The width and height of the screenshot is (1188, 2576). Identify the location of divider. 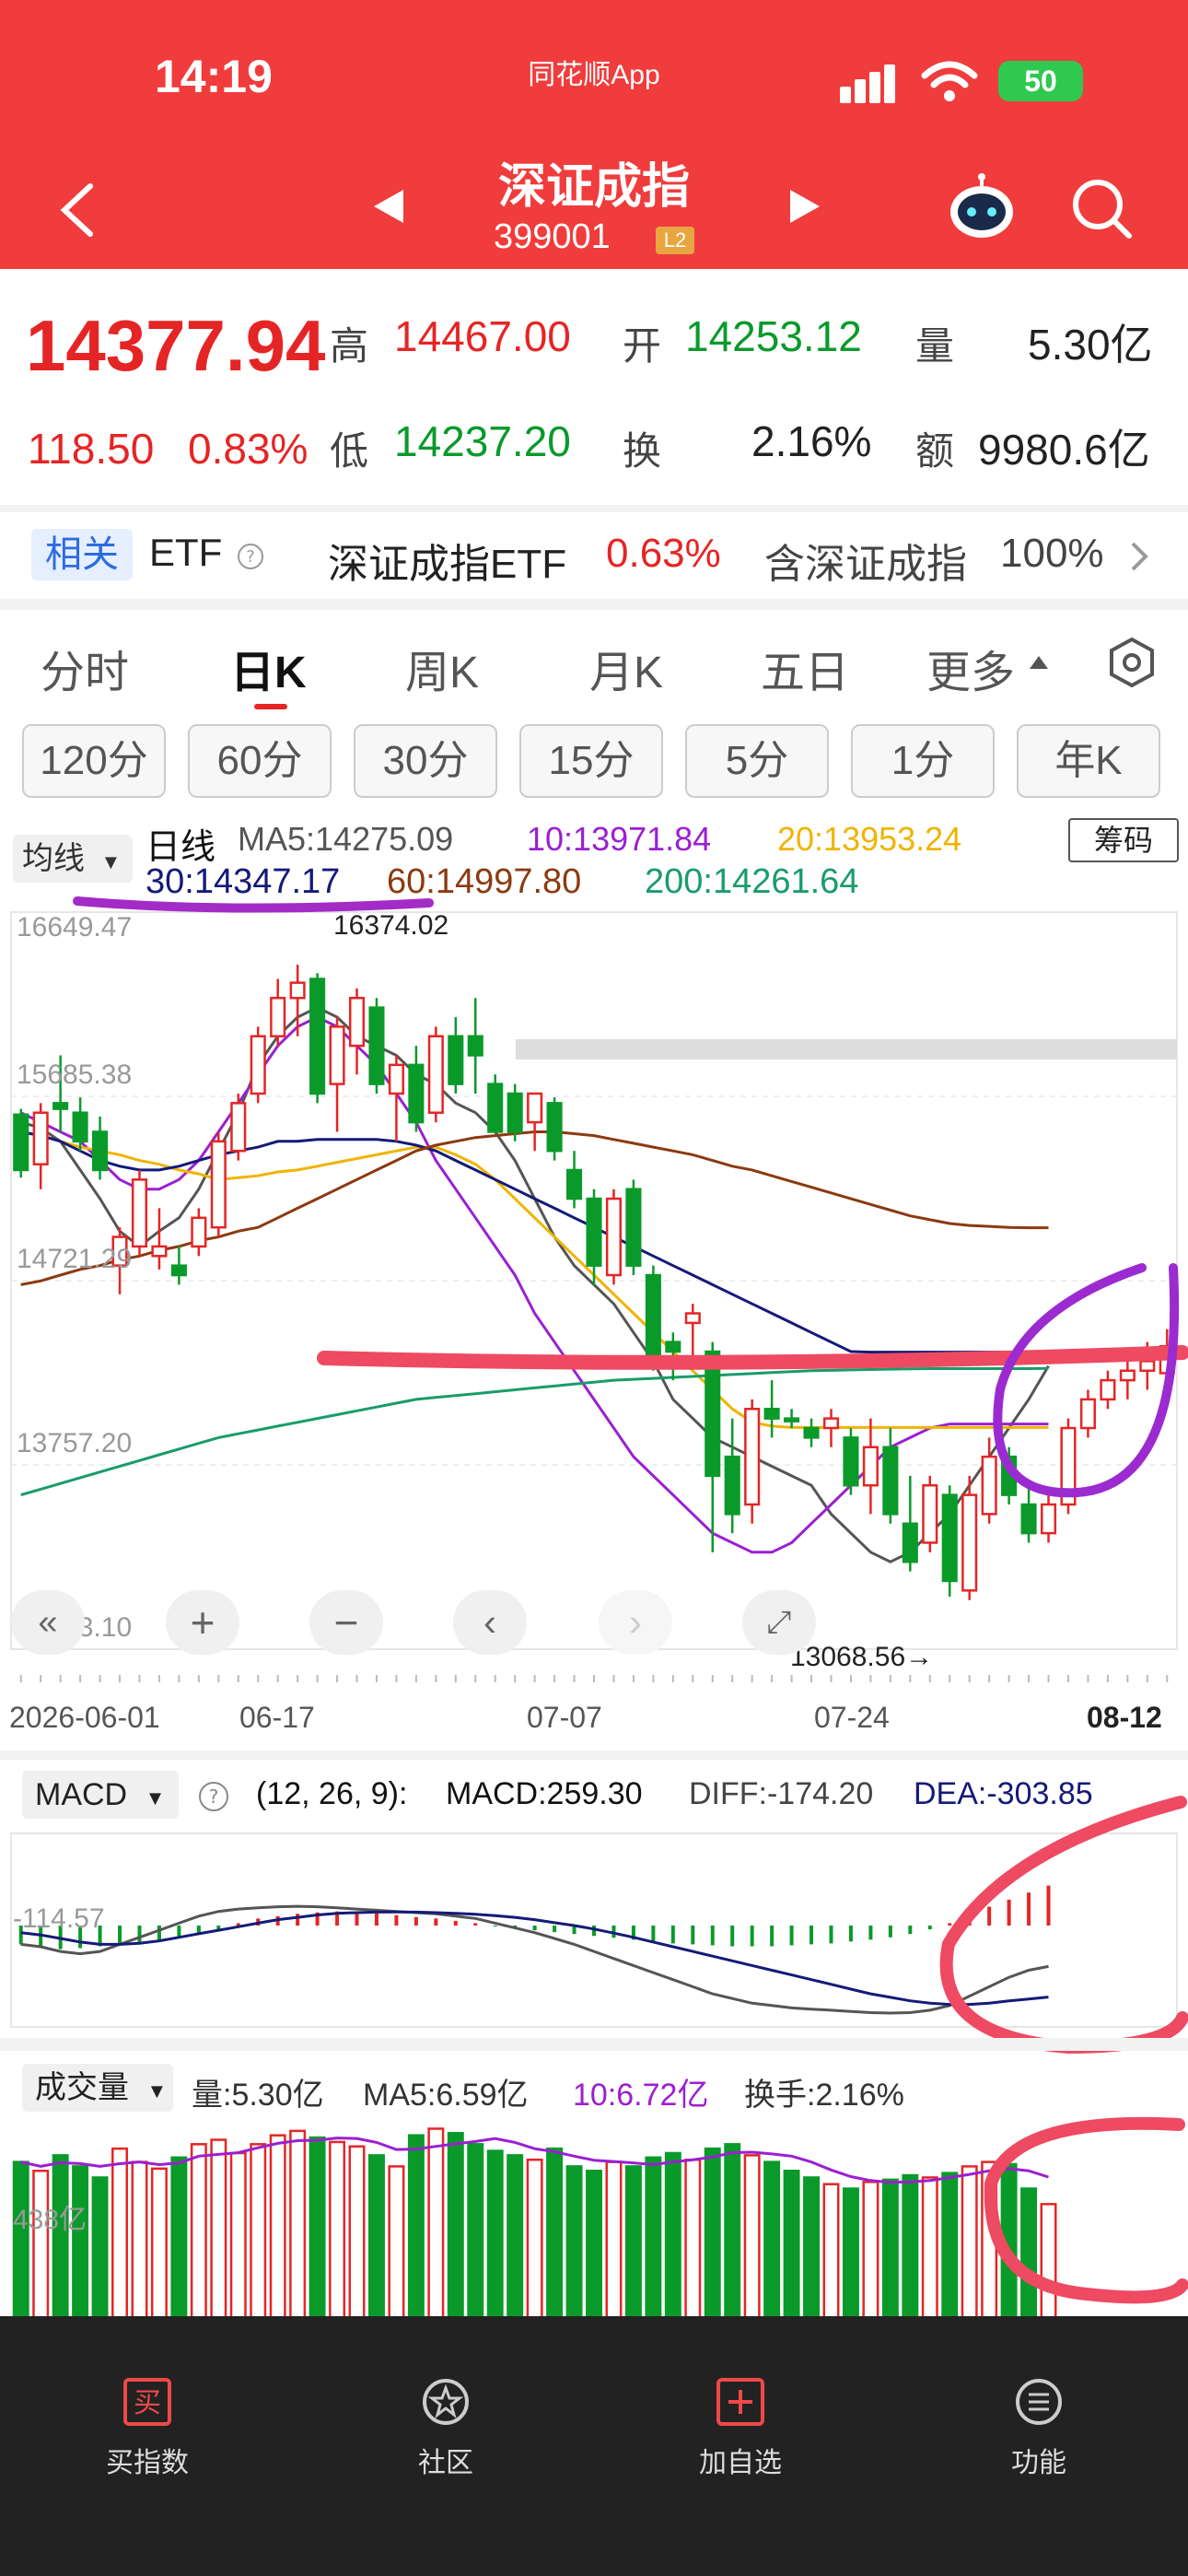
(594, 2044).